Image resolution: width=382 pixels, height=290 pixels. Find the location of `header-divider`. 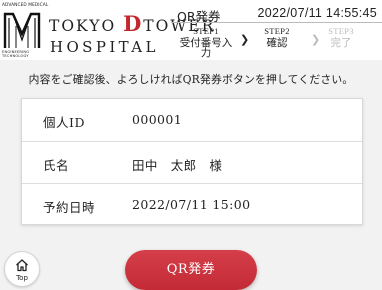

header-divider is located at coordinates (276, 22).